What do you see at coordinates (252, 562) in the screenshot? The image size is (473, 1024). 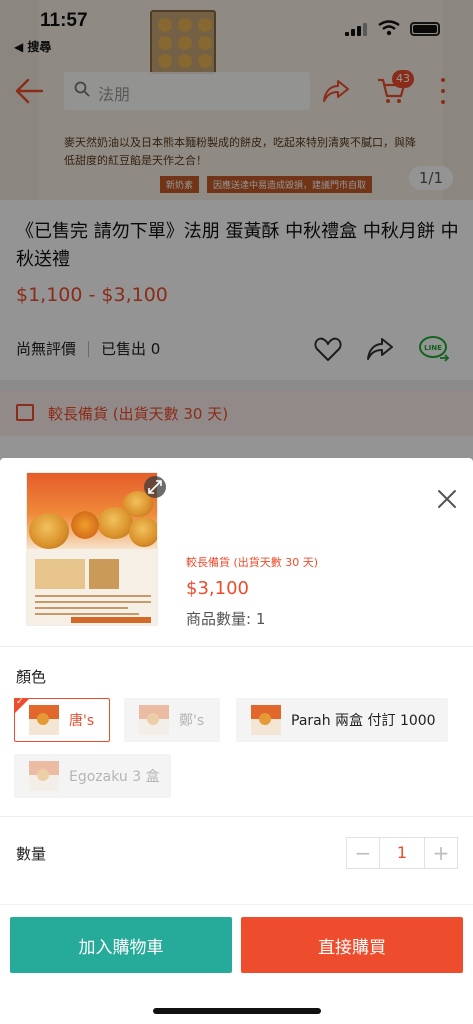 I see `sheet-preorder-text: 較長備貨 (出貨天數 30 天)` at bounding box center [252, 562].